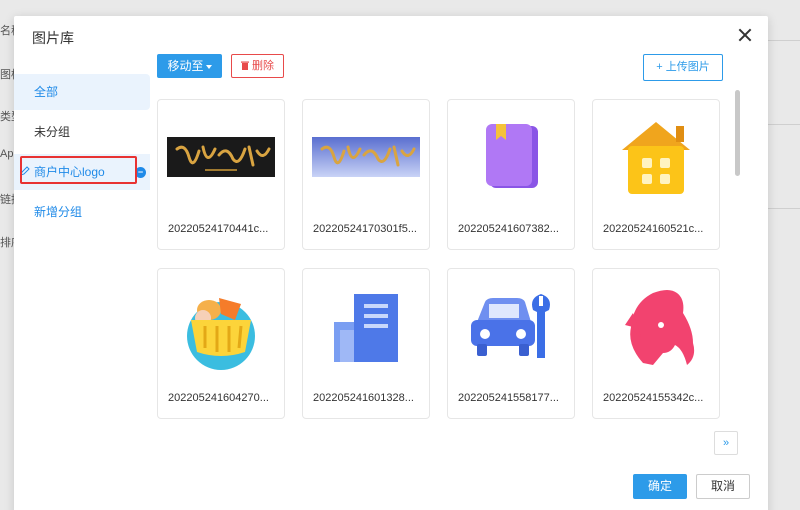 The height and width of the screenshot is (510, 800). I want to click on delete-button: 删除, so click(257, 66).